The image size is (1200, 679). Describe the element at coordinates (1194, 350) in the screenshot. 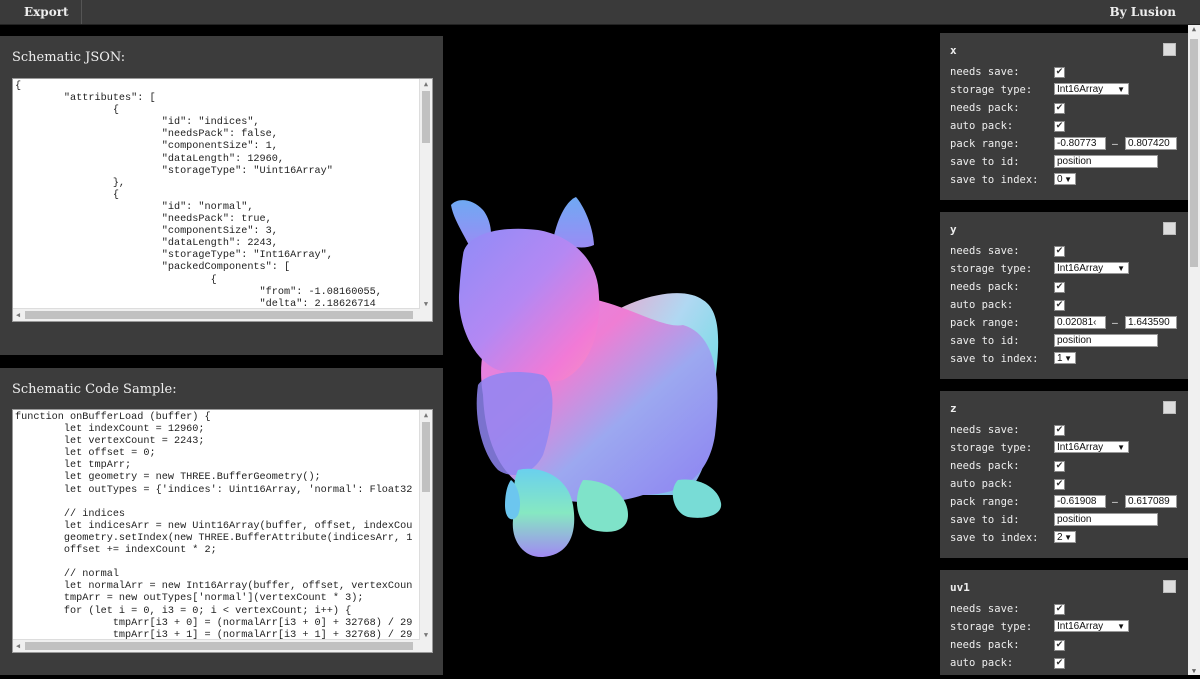

I see `page-vertical-scrollbar: ▲ ▼` at that location.